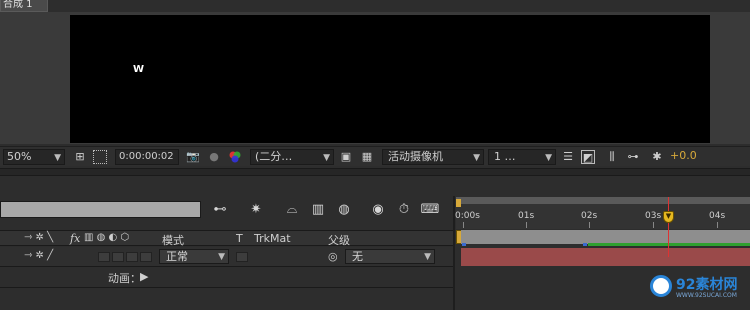 This screenshot has height=310, width=750. What do you see at coordinates (214, 157) in the screenshot?
I see `show-snapshot-icon: ●` at bounding box center [214, 157].